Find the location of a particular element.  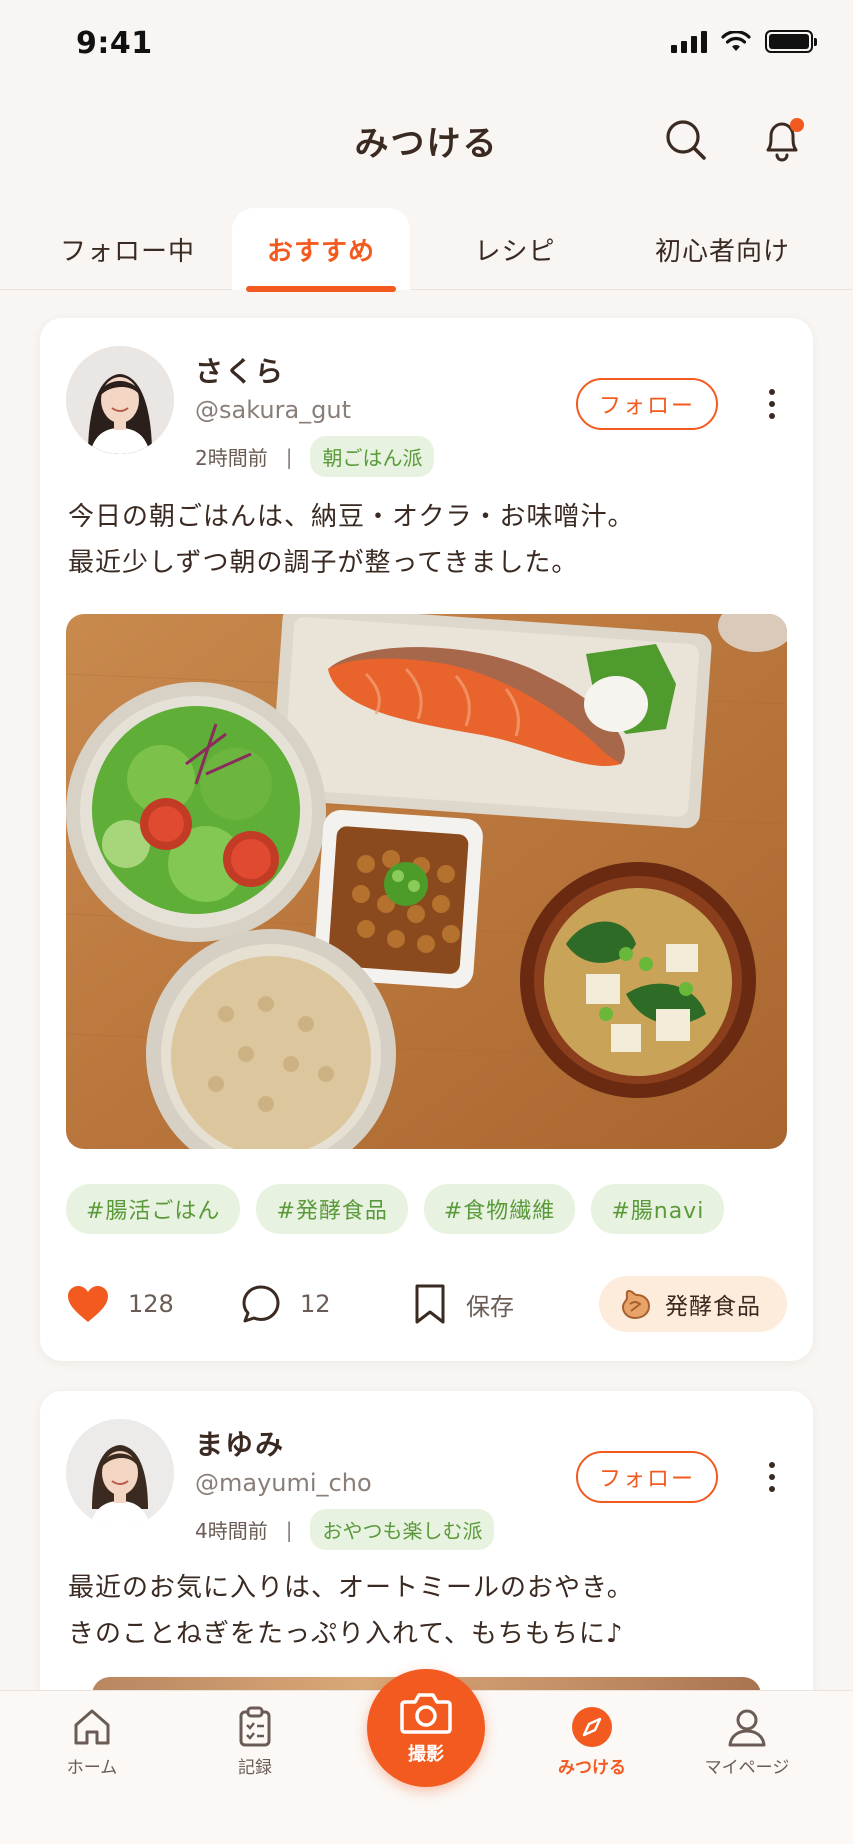

active-tab-indicator is located at coordinates (321, 289).